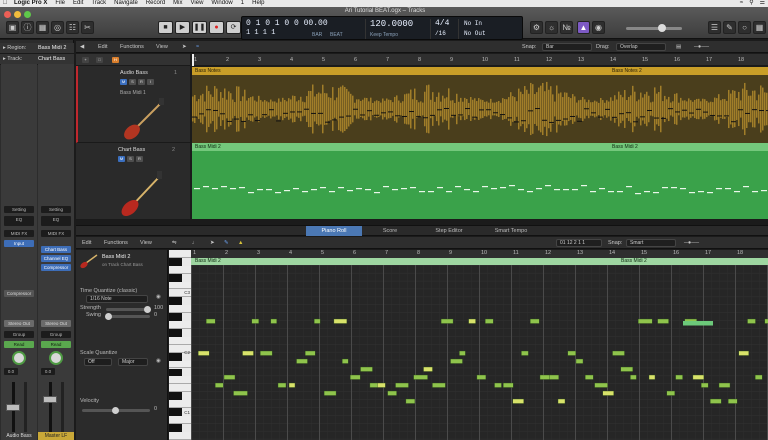 The image size is (768, 440). Describe the element at coordinates (115, 410) in the screenshot. I see `velocity-slider-knob` at that location.